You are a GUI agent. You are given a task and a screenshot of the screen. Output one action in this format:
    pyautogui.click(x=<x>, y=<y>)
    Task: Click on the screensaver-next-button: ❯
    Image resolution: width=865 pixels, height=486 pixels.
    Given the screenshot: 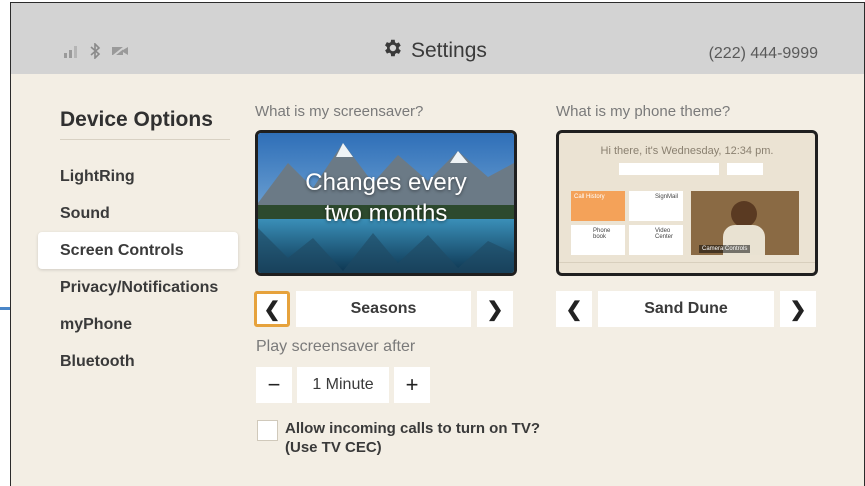 What is the action you would take?
    pyautogui.click(x=495, y=309)
    